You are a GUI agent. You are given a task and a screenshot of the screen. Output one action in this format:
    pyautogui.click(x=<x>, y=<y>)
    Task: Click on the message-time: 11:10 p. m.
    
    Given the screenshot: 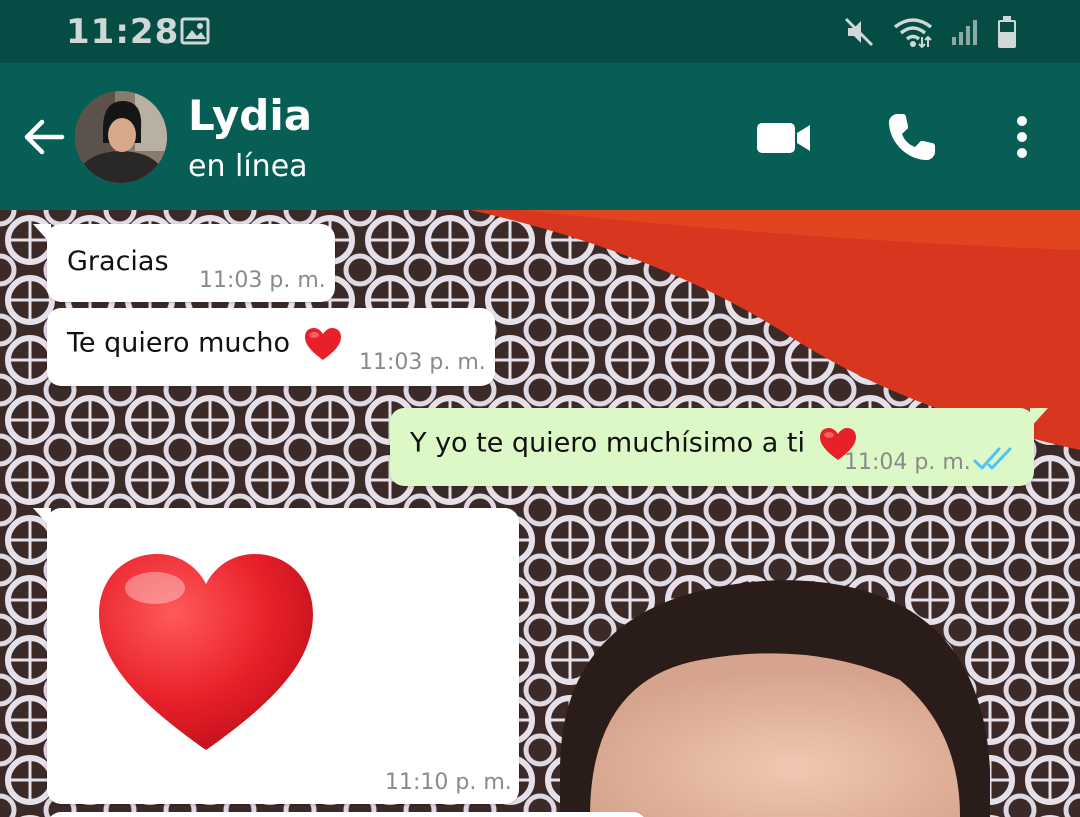 What is the action you would take?
    pyautogui.click(x=448, y=782)
    